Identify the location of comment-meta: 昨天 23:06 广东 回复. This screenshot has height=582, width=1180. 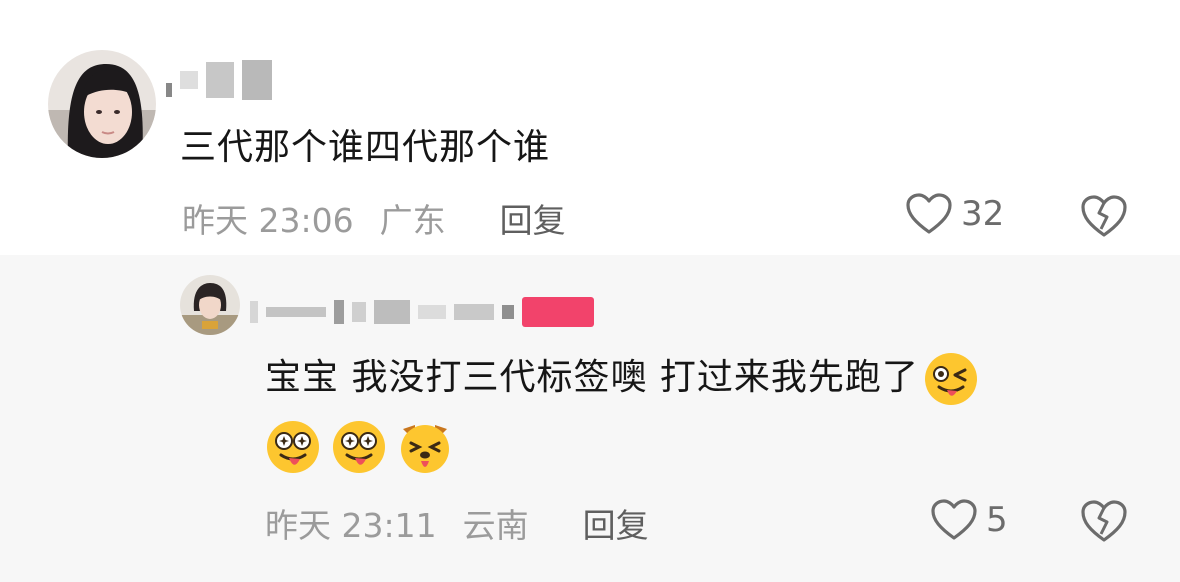
(374, 218).